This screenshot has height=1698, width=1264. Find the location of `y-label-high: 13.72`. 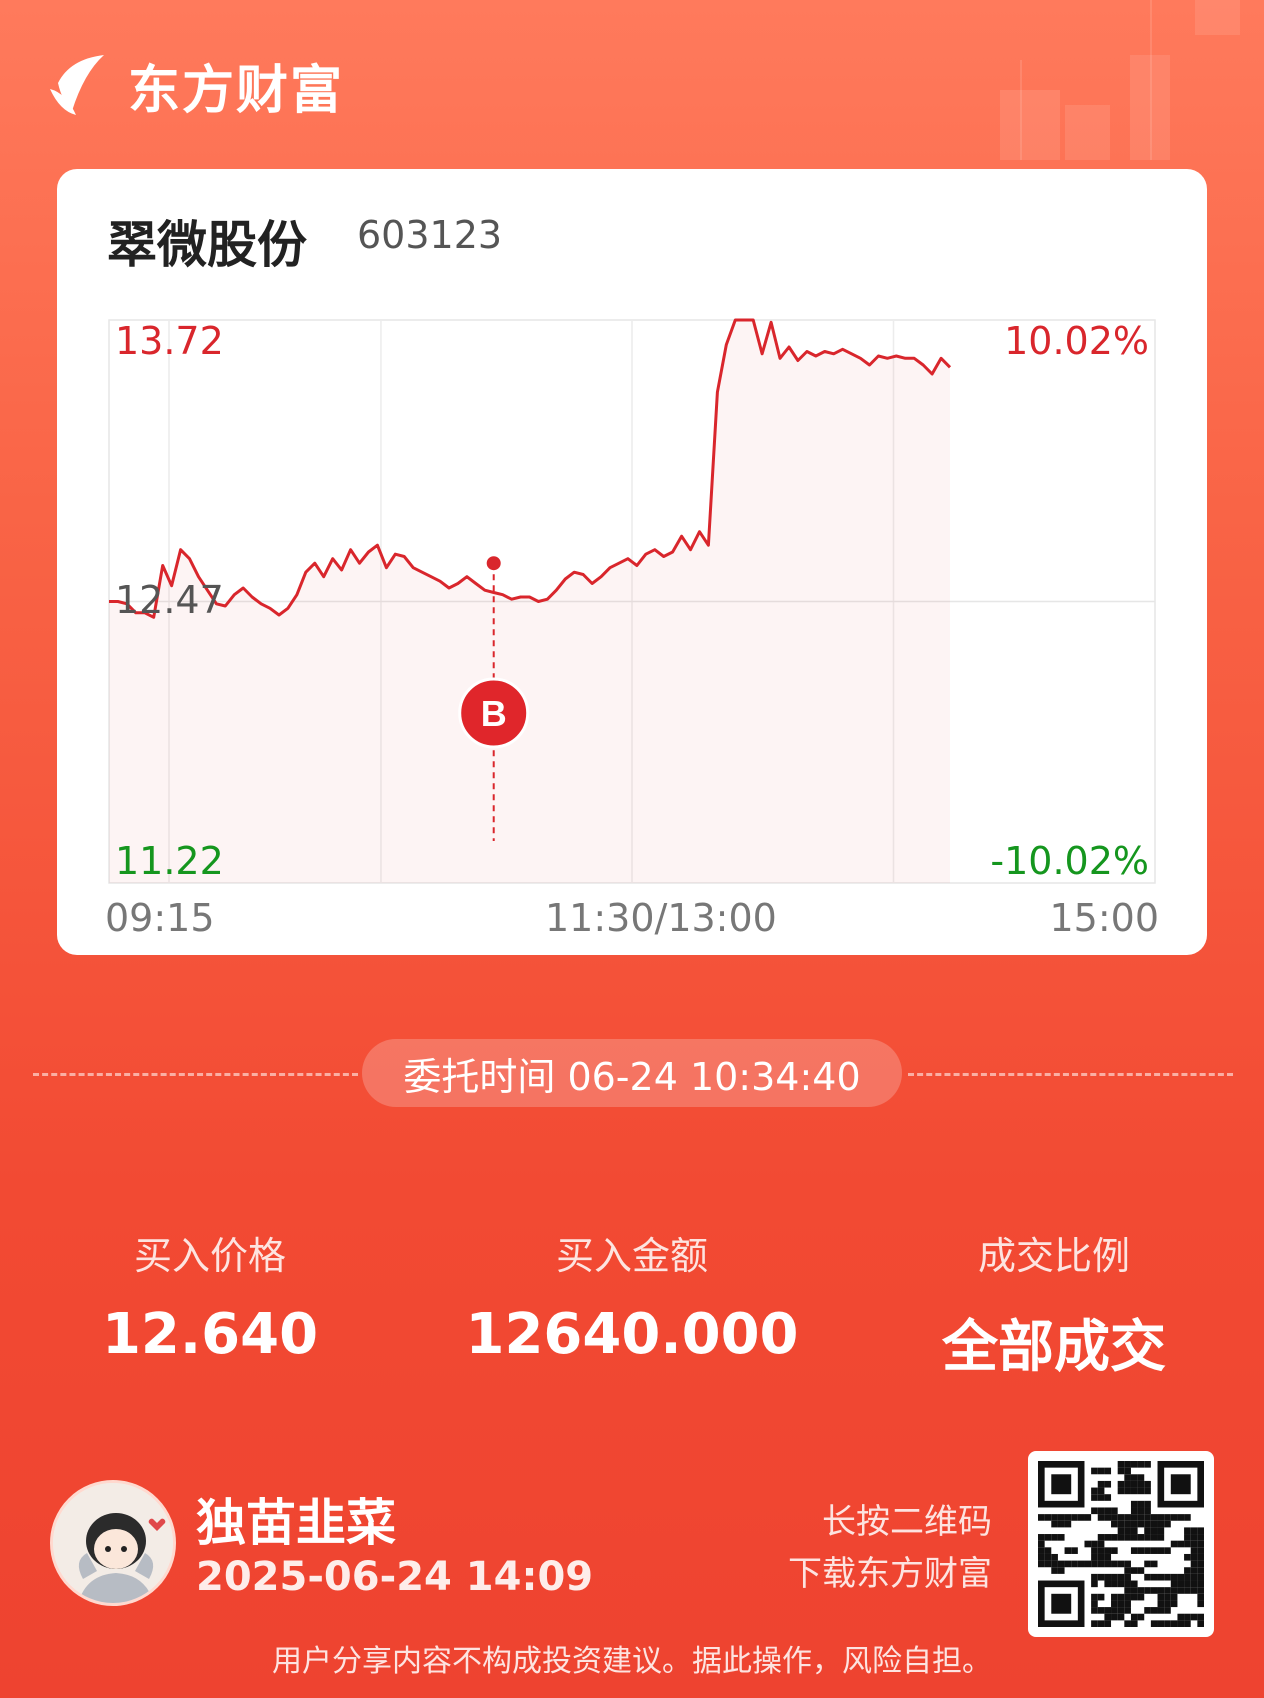

y-label-high: 13.72 is located at coordinates (169, 341).